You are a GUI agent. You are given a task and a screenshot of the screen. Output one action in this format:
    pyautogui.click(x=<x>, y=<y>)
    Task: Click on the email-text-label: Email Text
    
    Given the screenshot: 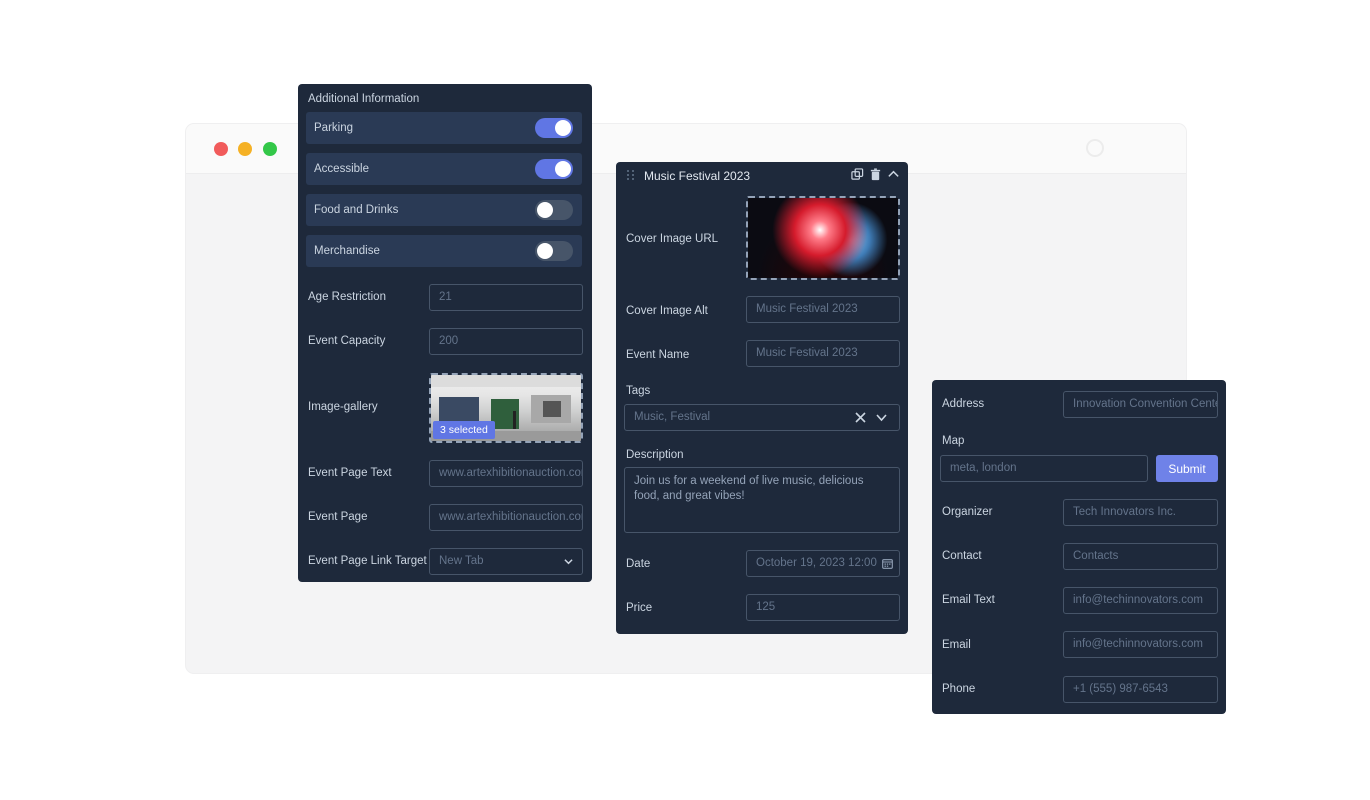 What is the action you would take?
    pyautogui.click(x=968, y=600)
    